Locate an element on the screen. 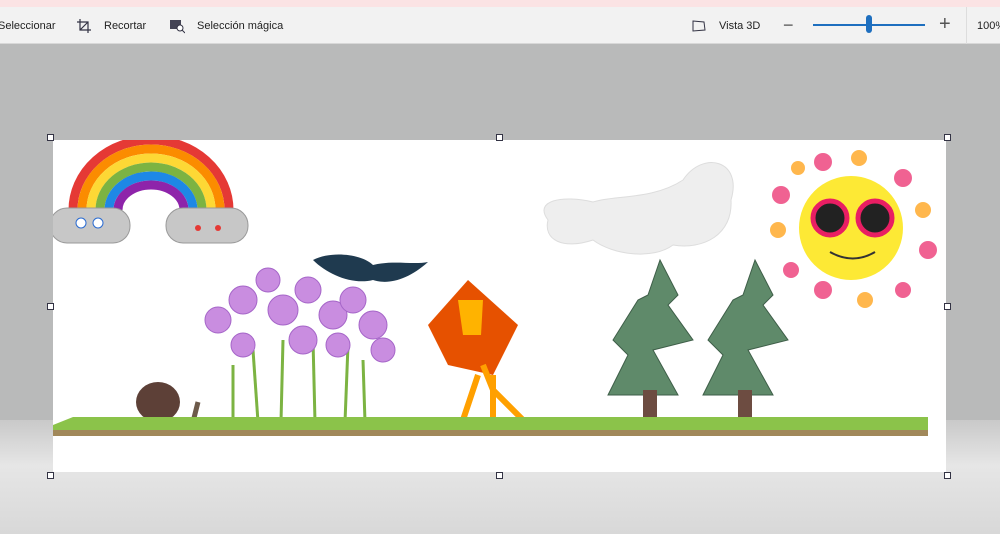 This screenshot has width=1000, height=534. butterfly is located at coordinates (370, 268).